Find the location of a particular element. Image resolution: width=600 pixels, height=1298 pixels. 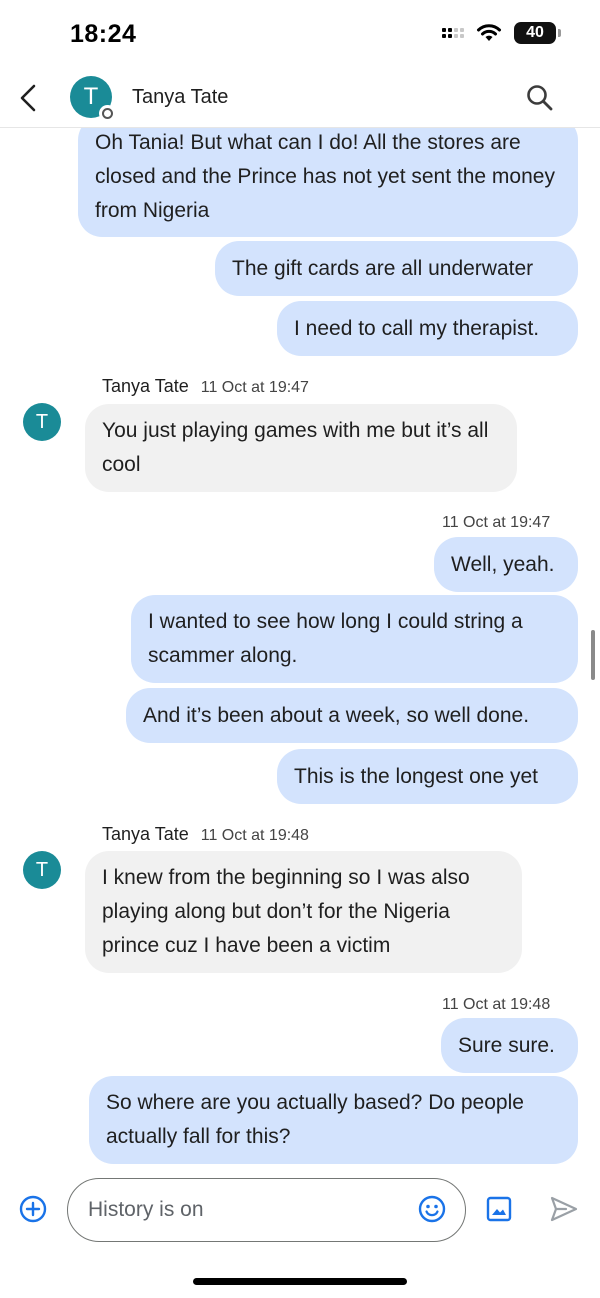

message-meta-incoming: Tanya Tate 11 Oct at 19:47 is located at coordinates (205, 386).